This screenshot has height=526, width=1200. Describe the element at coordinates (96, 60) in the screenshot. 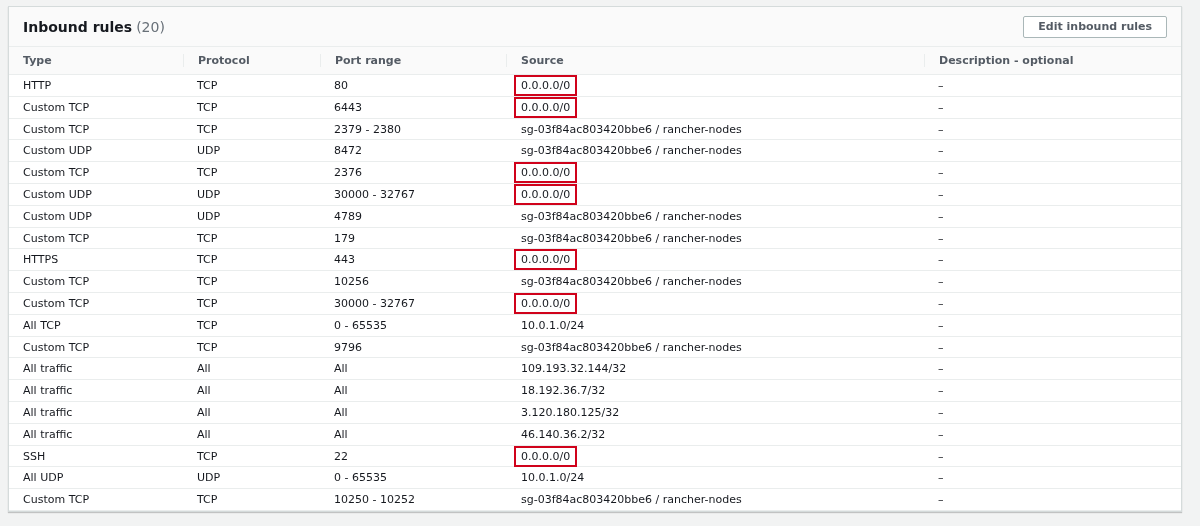

I see `column-header: Type` at that location.